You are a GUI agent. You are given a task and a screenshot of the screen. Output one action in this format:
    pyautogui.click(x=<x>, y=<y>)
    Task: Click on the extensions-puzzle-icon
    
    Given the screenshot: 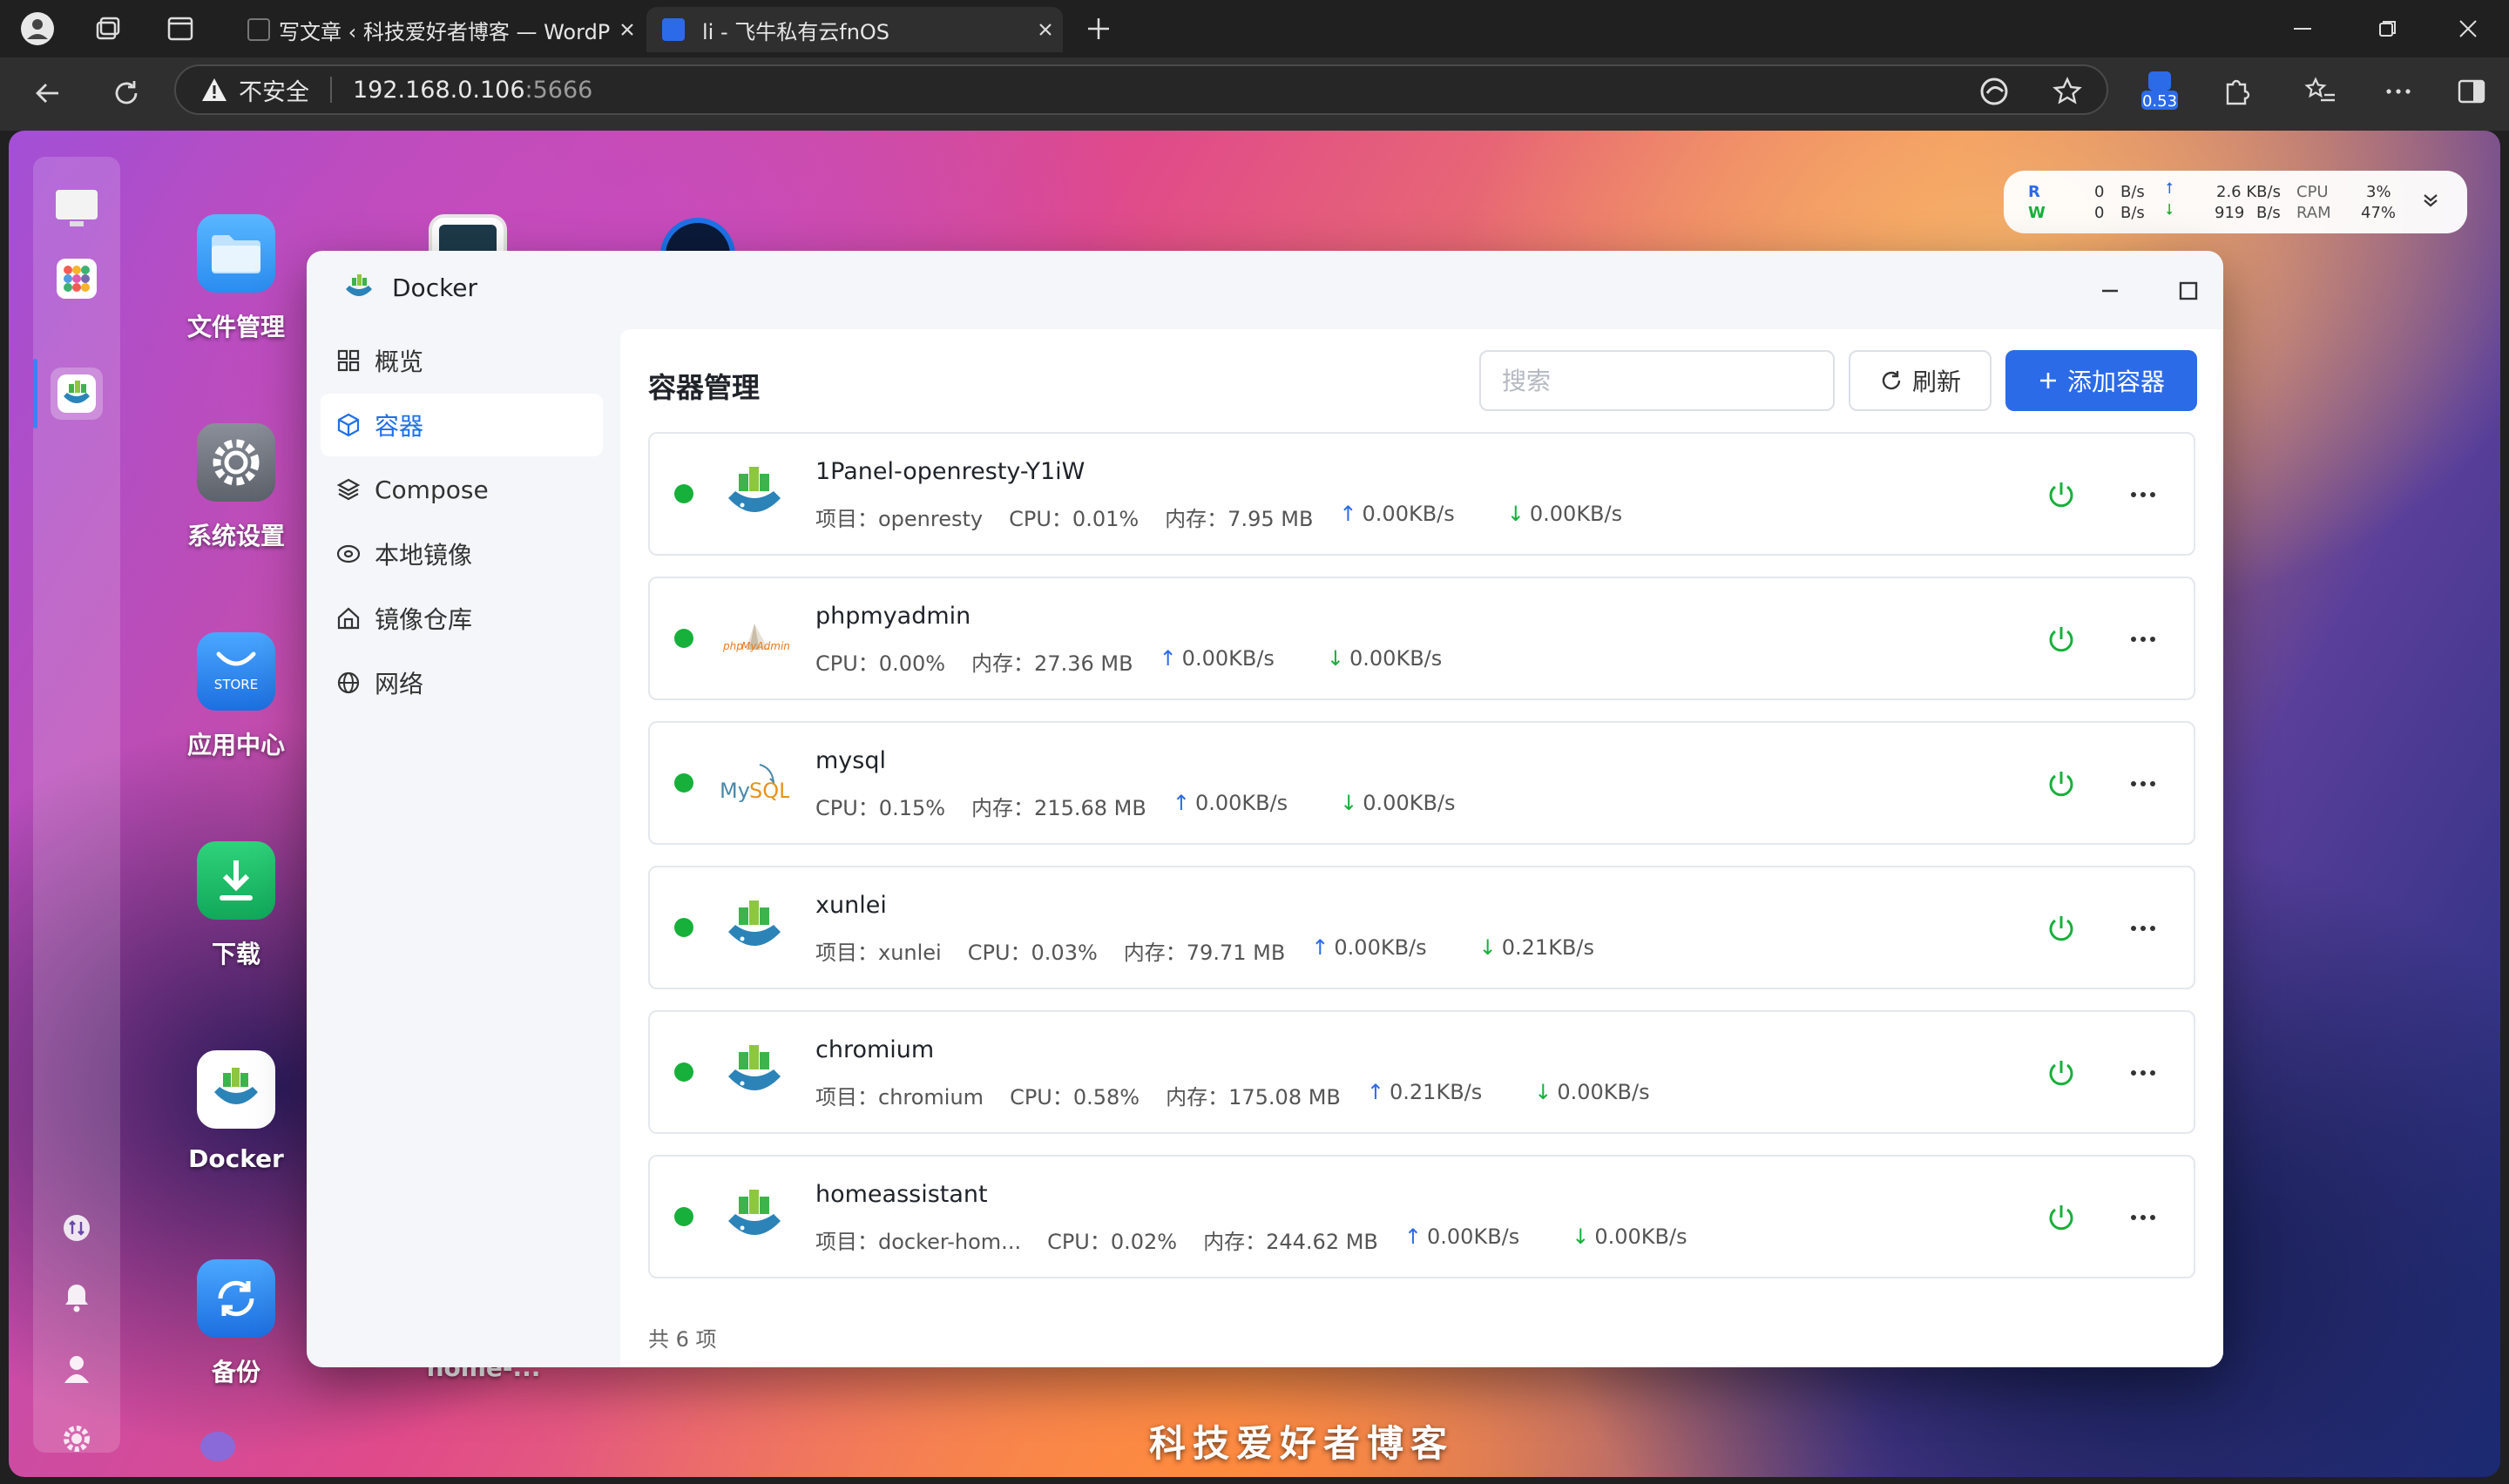 What is the action you would take?
    pyautogui.click(x=2236, y=91)
    